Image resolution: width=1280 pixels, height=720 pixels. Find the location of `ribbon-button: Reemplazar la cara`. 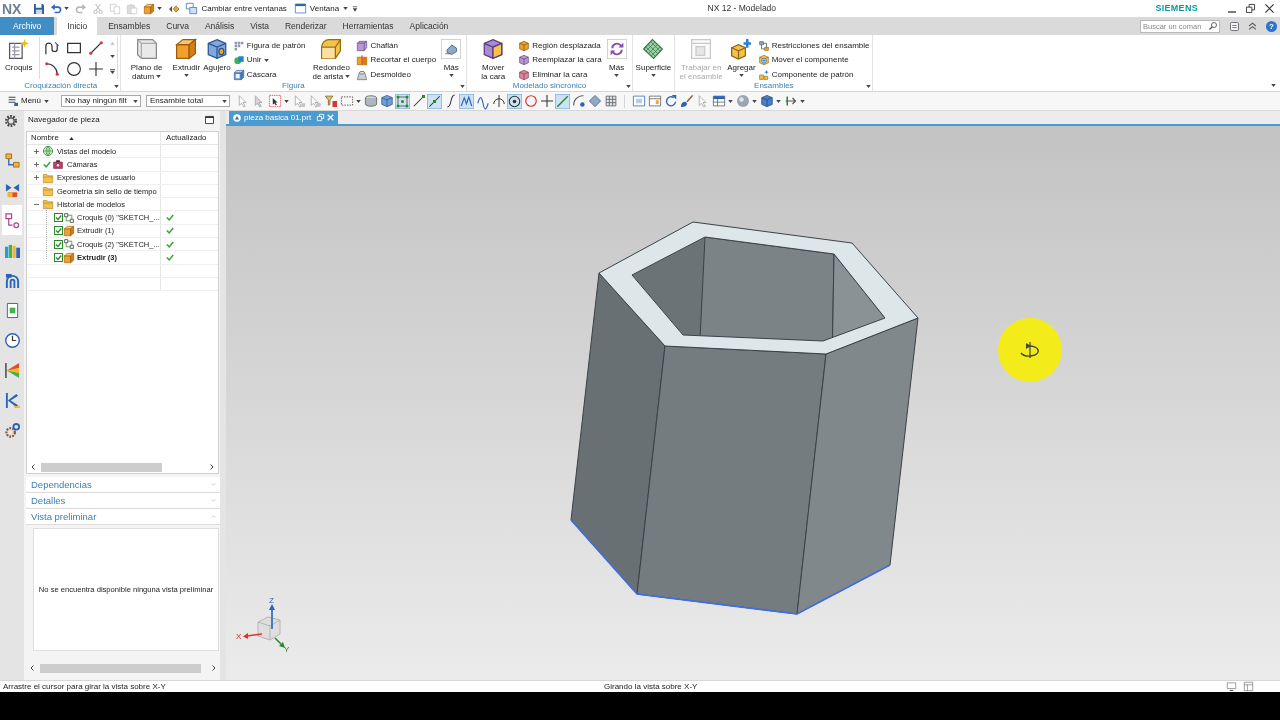

ribbon-button: Reemplazar la cara is located at coordinates (560, 60).